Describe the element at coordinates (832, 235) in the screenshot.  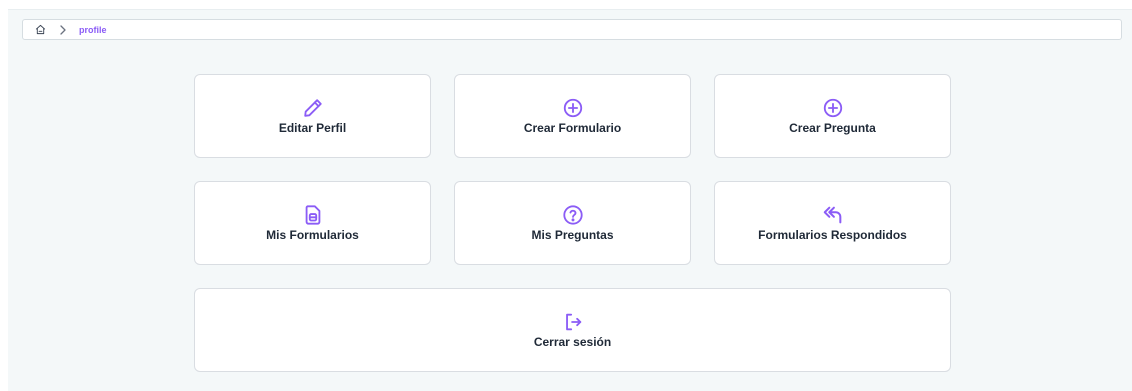
I see `answered-forms-label: Formularios Respondidos` at that location.